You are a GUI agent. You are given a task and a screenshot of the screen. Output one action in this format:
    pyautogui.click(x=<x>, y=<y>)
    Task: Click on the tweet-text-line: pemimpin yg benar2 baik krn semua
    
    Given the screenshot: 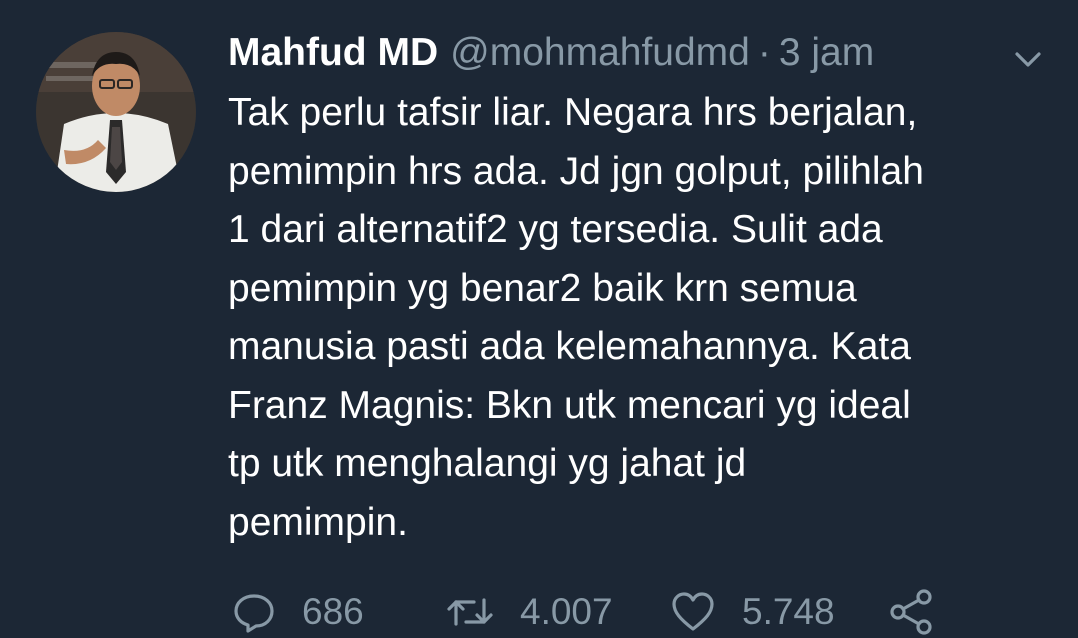 What is the action you would take?
    pyautogui.click(x=542, y=288)
    